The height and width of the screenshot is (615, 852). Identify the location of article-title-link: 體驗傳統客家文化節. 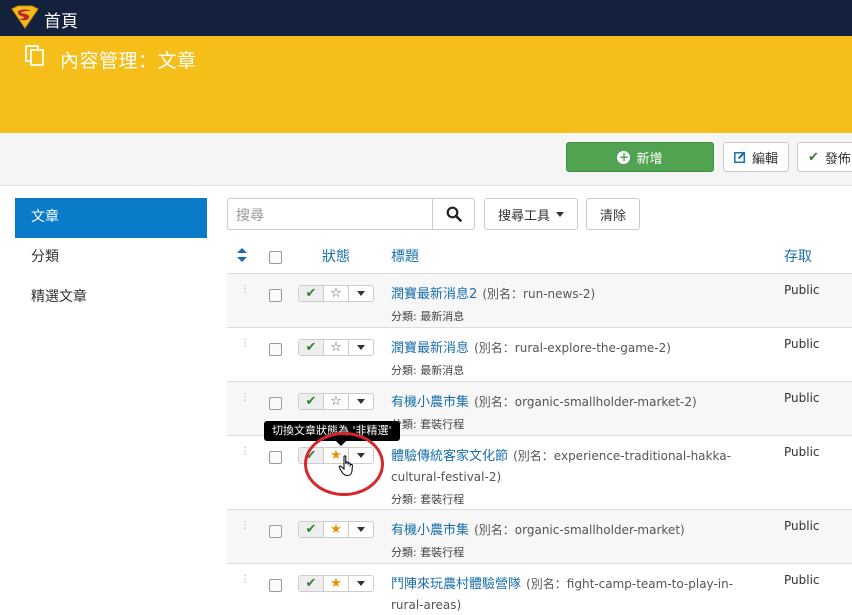
(449, 456).